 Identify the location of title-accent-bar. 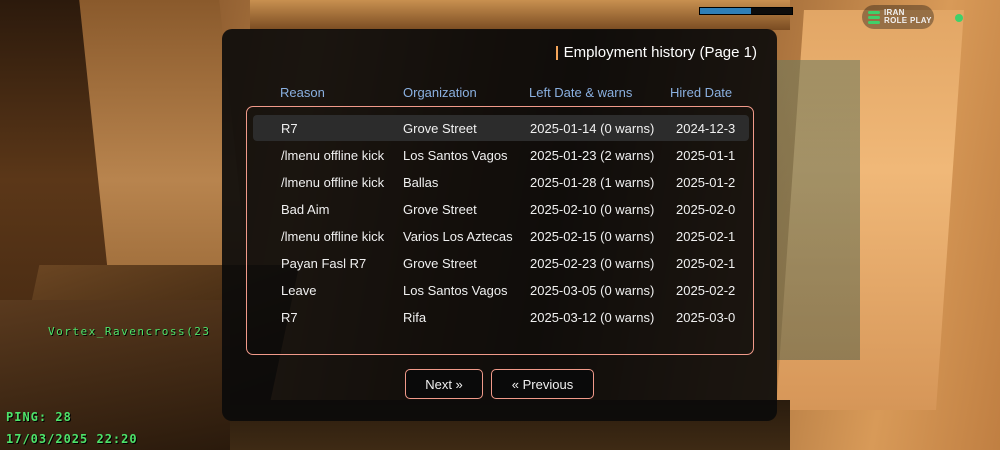
(556, 52).